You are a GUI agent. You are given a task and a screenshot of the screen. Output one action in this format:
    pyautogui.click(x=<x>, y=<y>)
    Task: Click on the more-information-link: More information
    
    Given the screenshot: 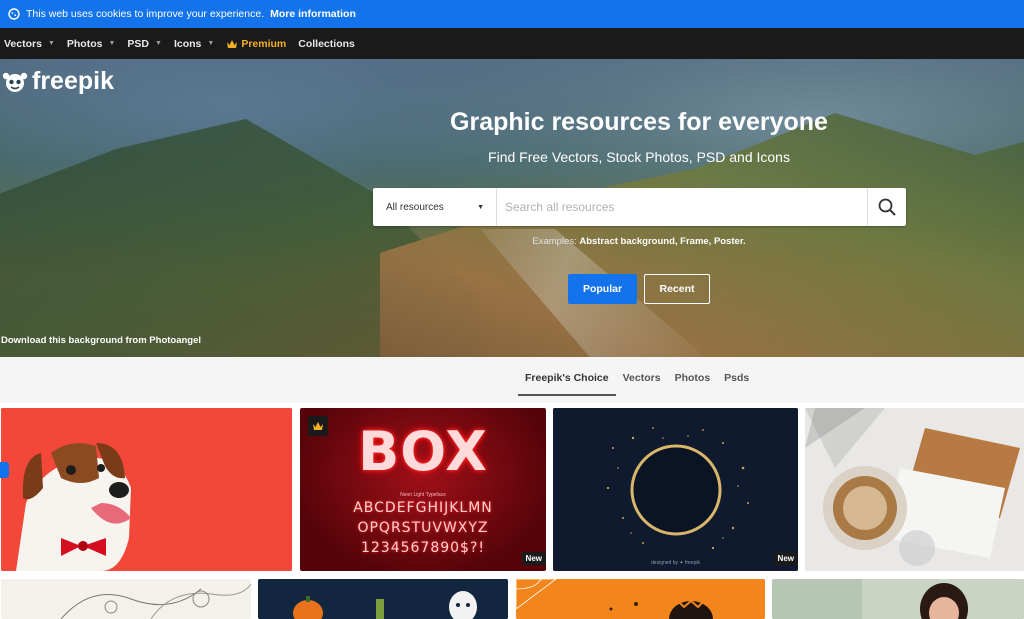 What is the action you would take?
    pyautogui.click(x=313, y=14)
    